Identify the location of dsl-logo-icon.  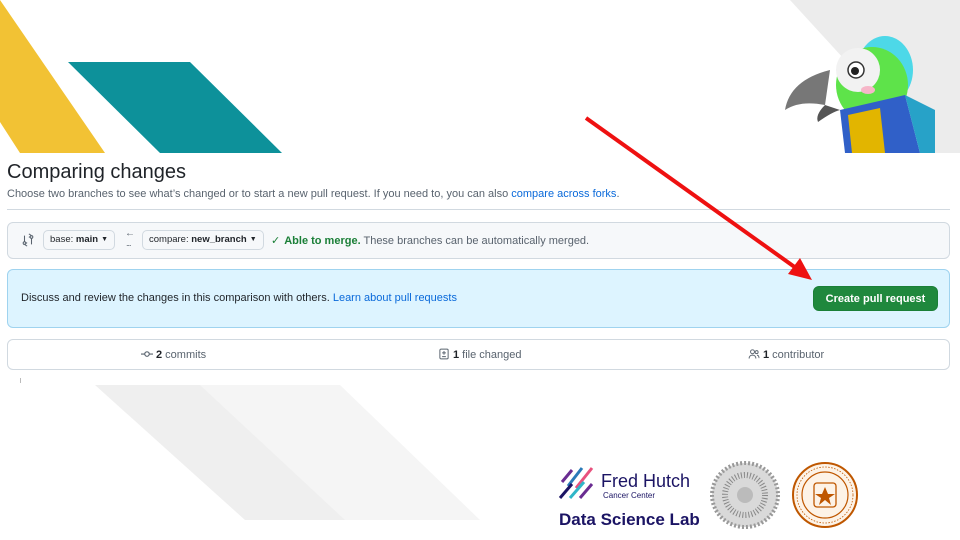
(745, 495).